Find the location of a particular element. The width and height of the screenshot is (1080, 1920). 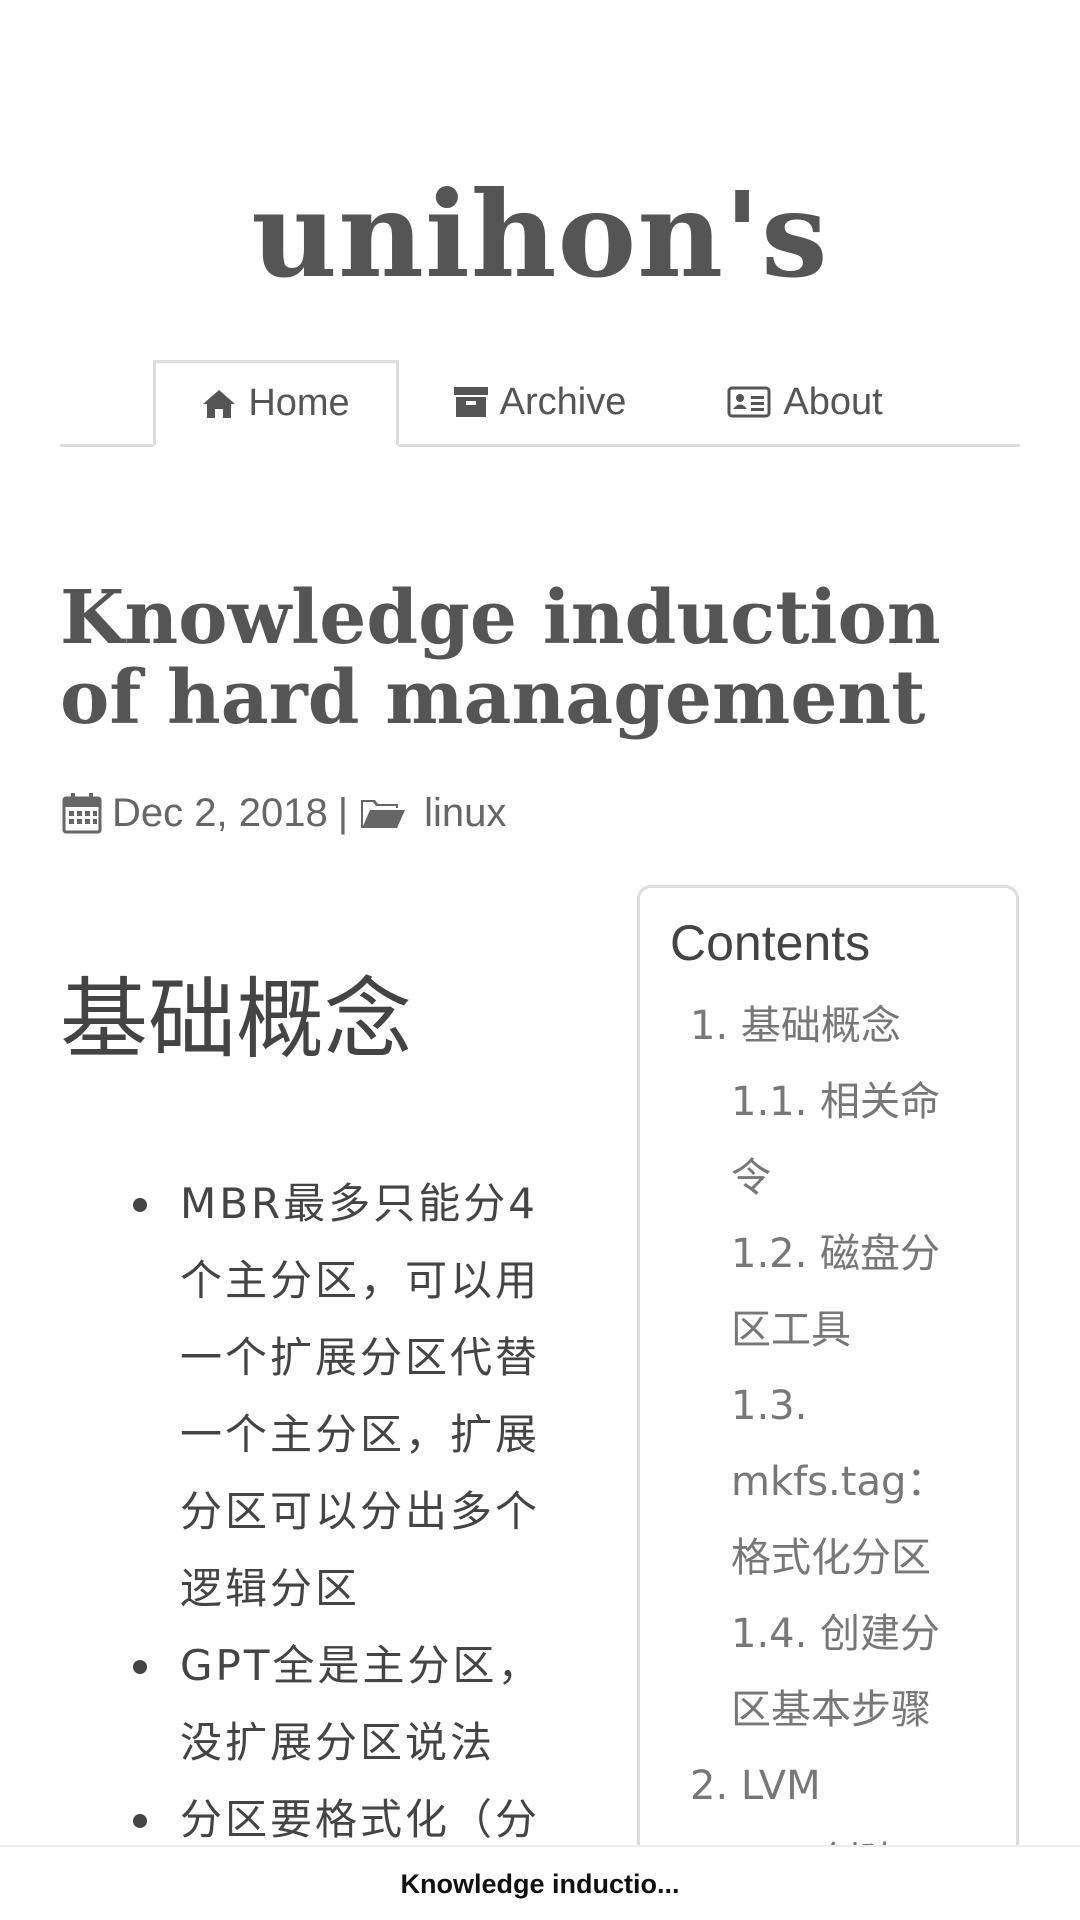

toc-item: 2. LVM is located at coordinates (845, 1786).